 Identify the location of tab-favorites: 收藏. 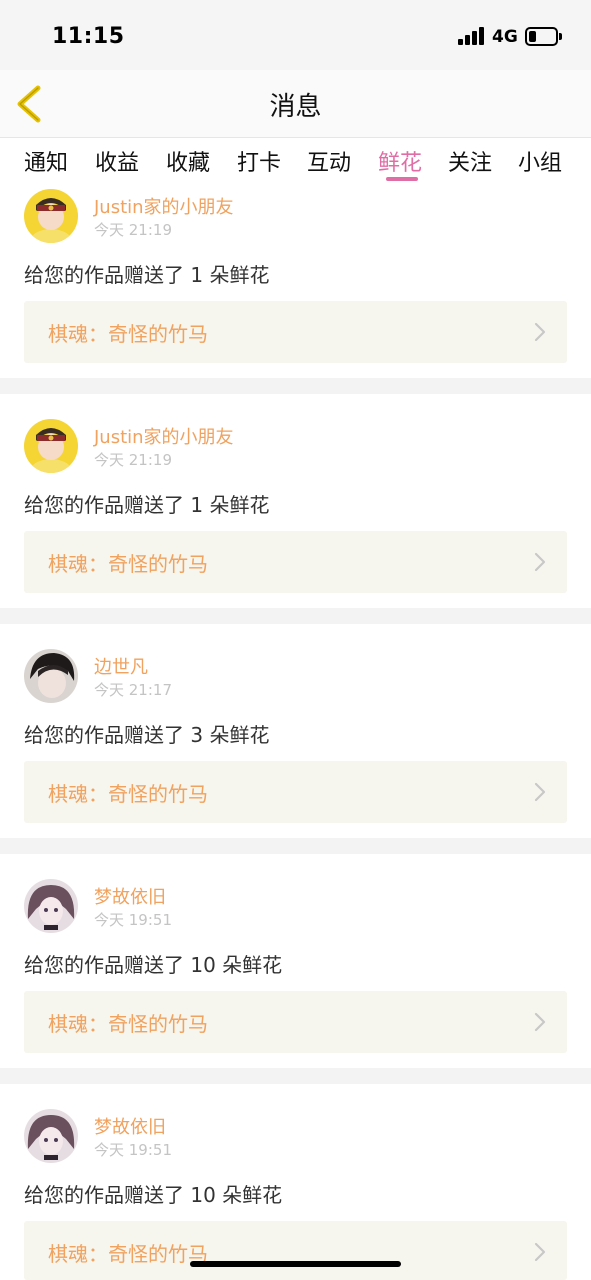
(188, 161).